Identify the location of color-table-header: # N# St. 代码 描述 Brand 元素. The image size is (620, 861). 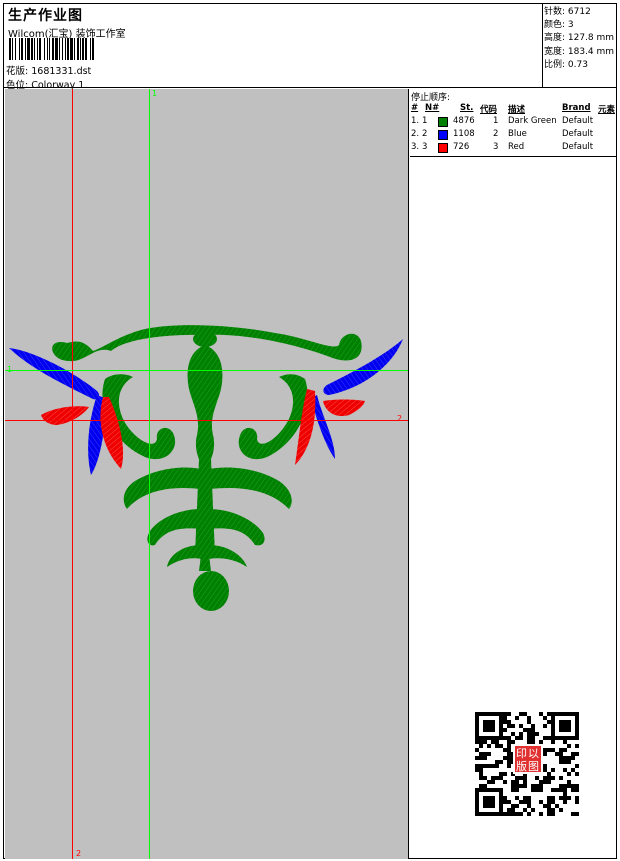
(513, 109).